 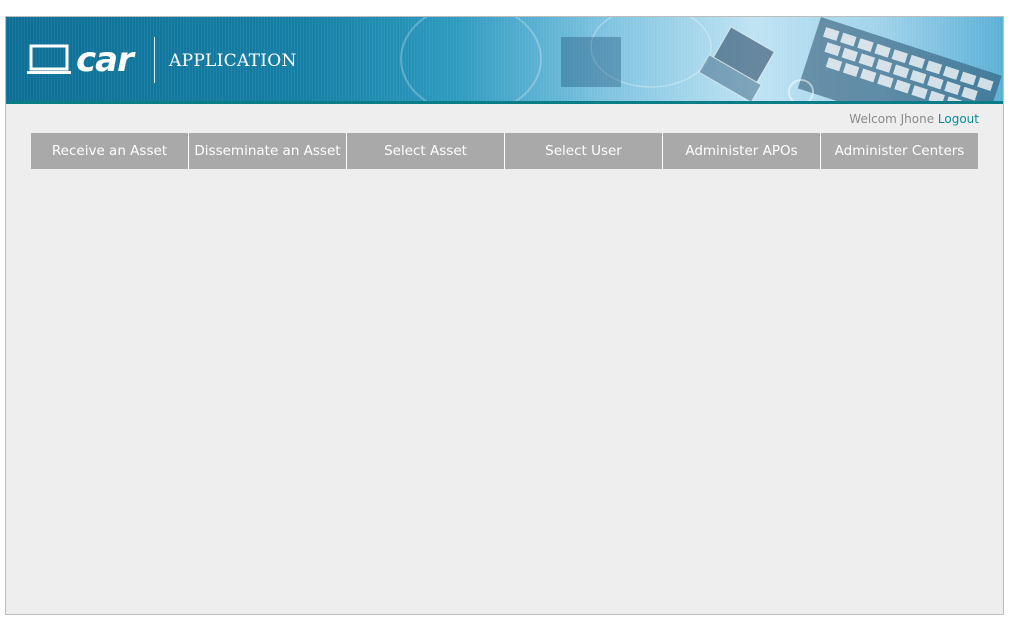 I want to click on nav-select-asset: Select Asset, so click(x=426, y=151).